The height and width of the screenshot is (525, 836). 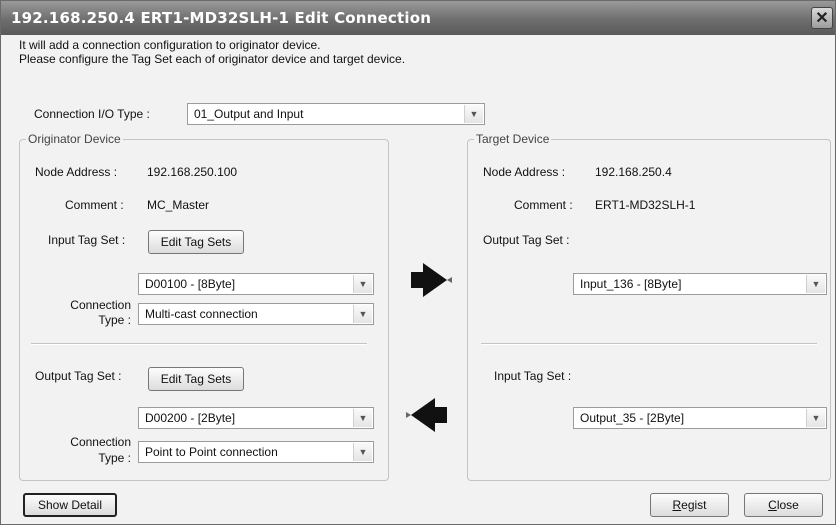 I want to click on target-input-tag-select: Output_35 - [2Byte] ▼, so click(x=700, y=418).